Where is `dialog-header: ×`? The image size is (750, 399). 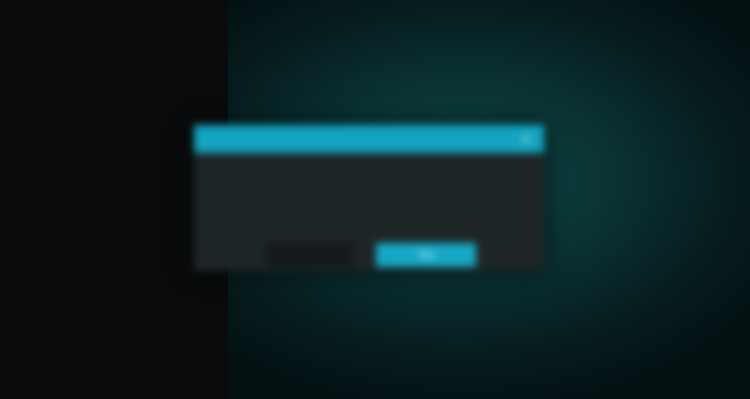 dialog-header: × is located at coordinates (369, 139).